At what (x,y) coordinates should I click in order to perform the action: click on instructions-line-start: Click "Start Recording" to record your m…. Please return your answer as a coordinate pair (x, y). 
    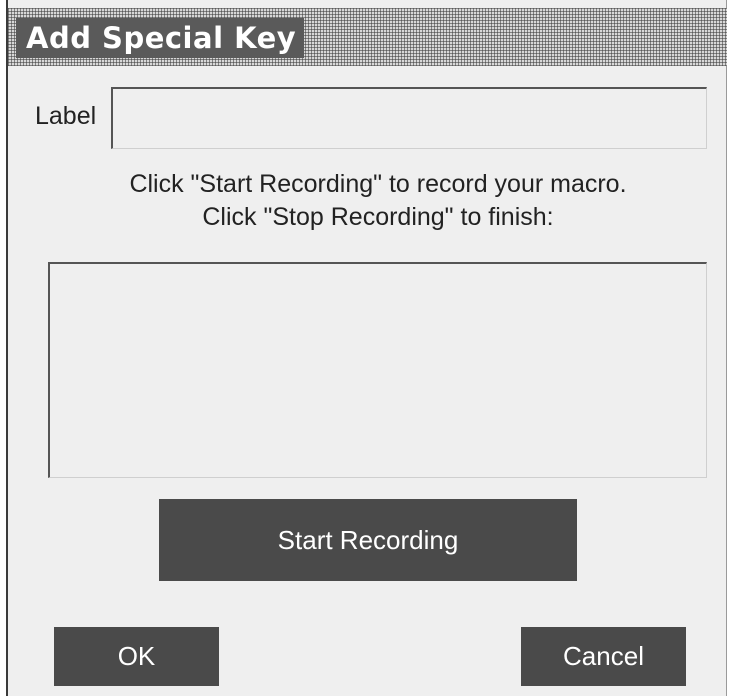
    Looking at the image, I should click on (378, 184).